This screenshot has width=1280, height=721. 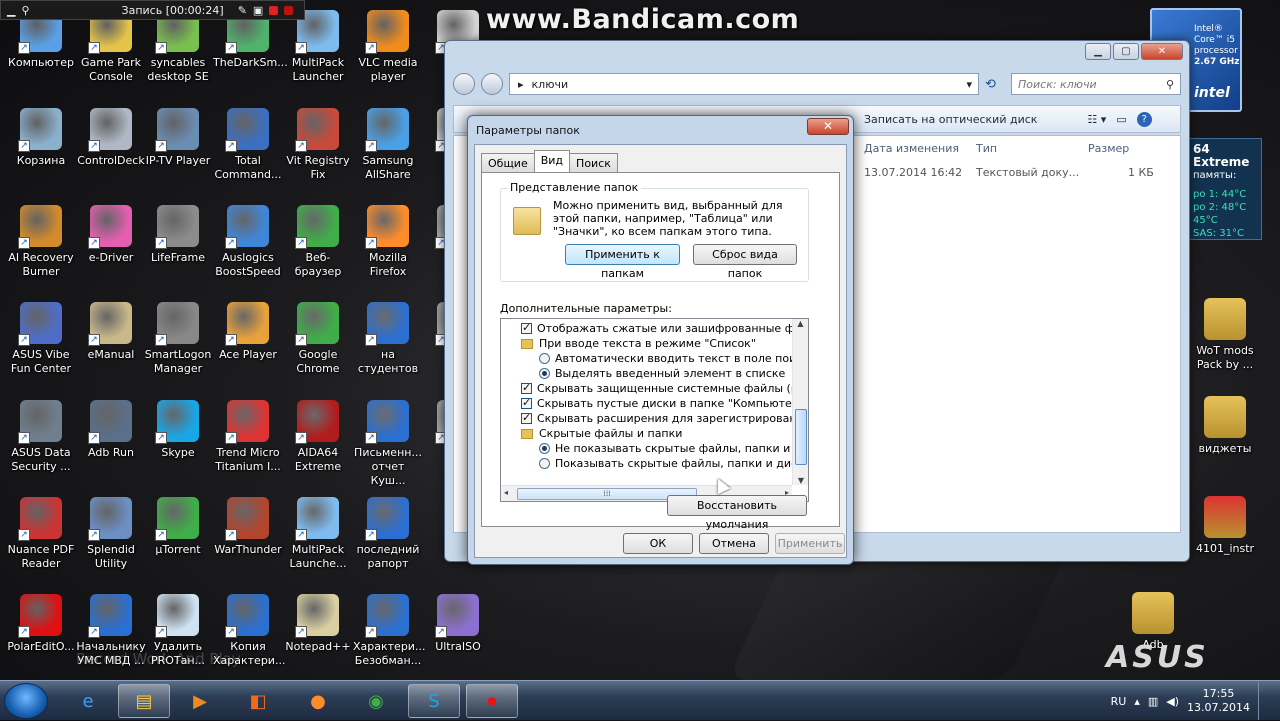 I want to click on minimize-icon: ▁, so click(x=11, y=10).